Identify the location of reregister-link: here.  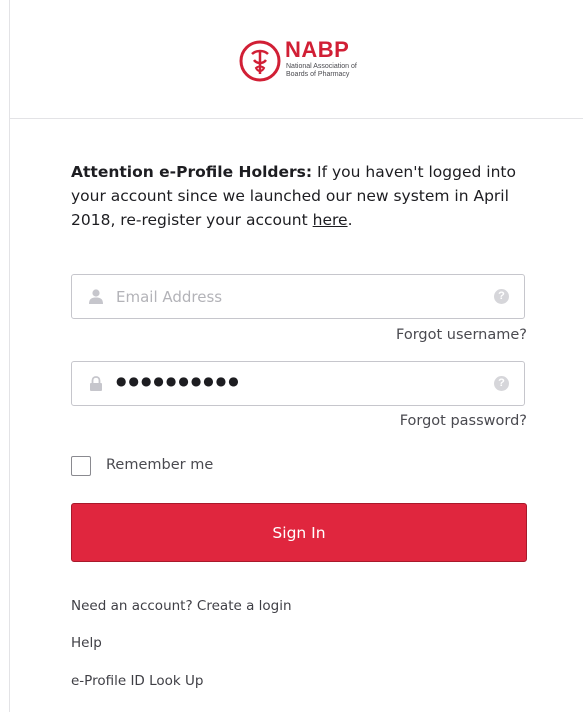
(330, 220).